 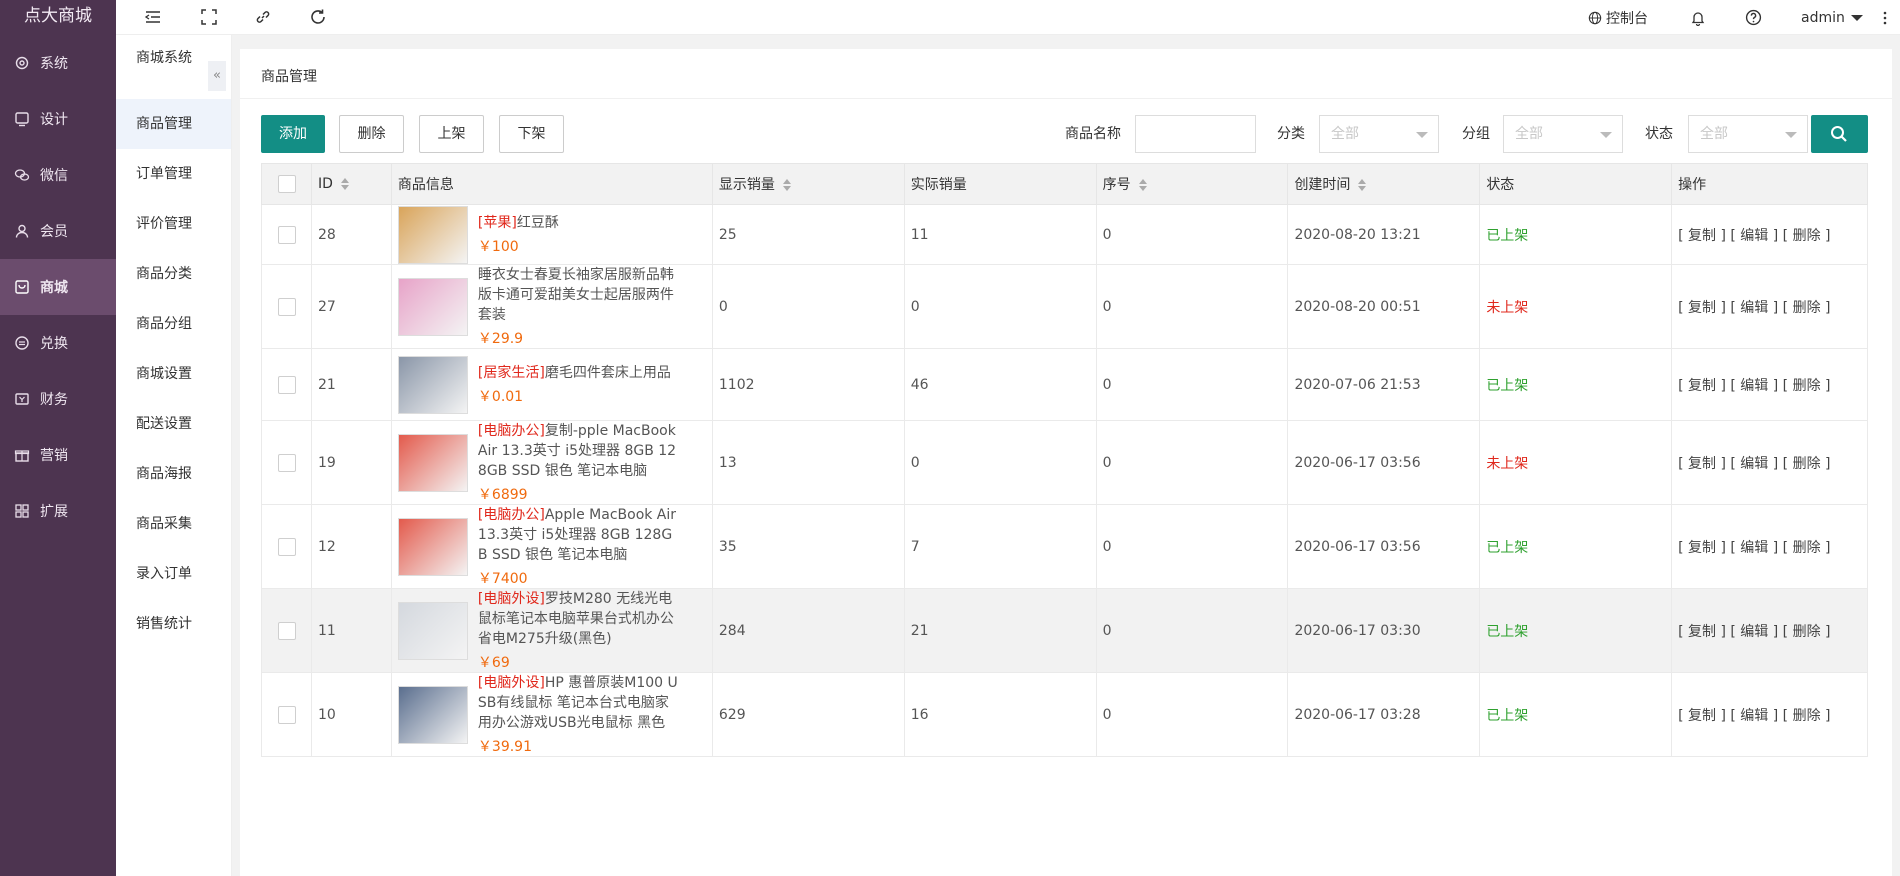 What do you see at coordinates (1832, 17) in the screenshot?
I see `user-menu: admin` at bounding box center [1832, 17].